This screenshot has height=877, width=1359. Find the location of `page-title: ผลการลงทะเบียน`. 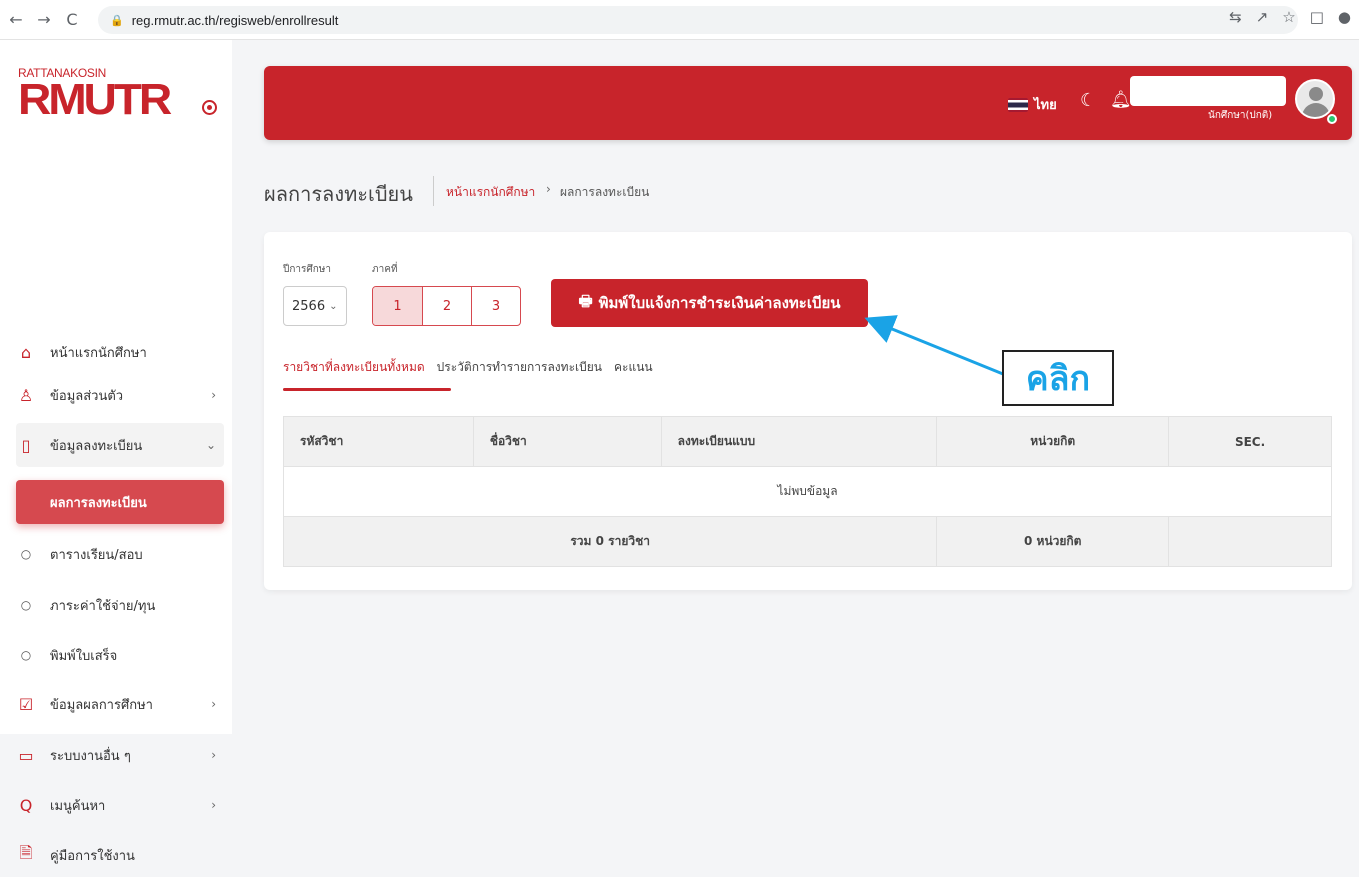

page-title: ผลการลงทะเบียน is located at coordinates (338, 194).